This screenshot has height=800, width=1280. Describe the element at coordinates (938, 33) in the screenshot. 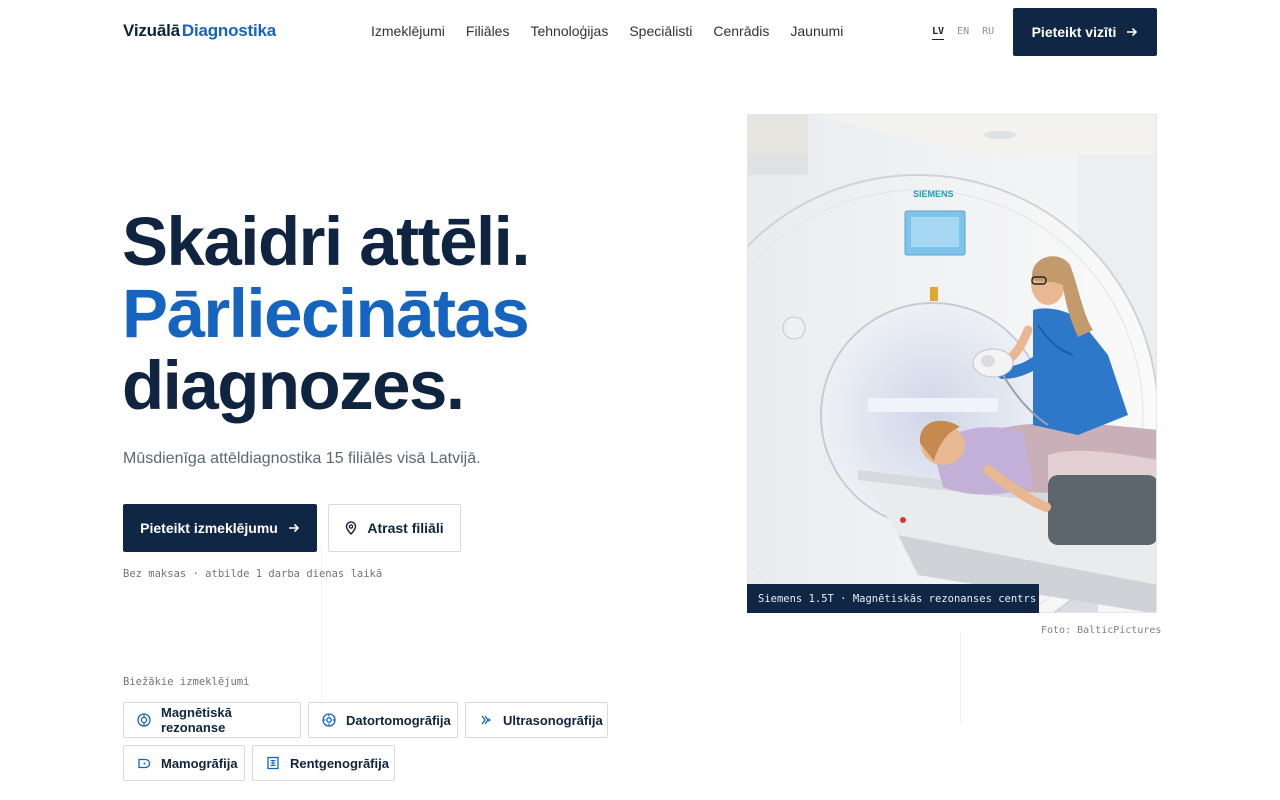

I see `lang-lv: LV` at that location.